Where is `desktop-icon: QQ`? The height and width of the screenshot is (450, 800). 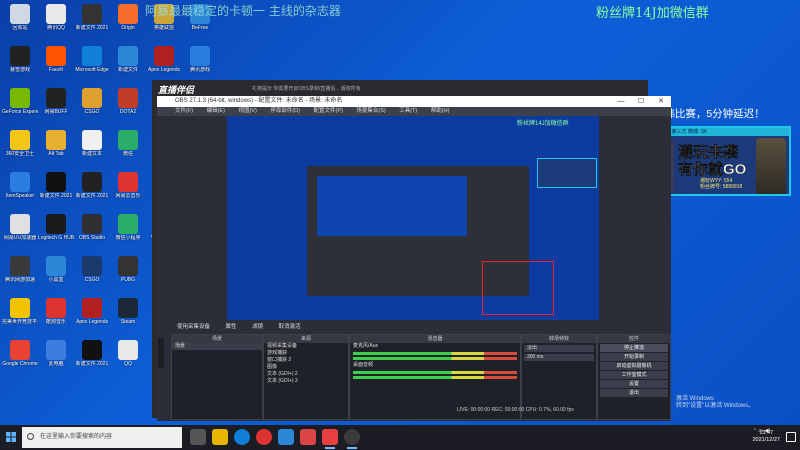
desktop-icon: QQ is located at coordinates (128, 358).